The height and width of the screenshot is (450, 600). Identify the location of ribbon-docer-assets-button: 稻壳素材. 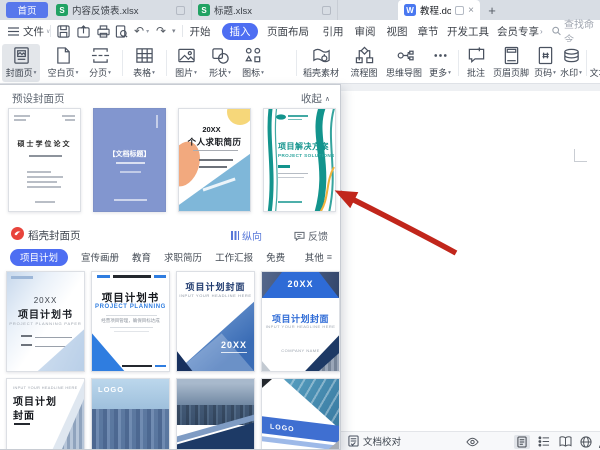
(321, 63).